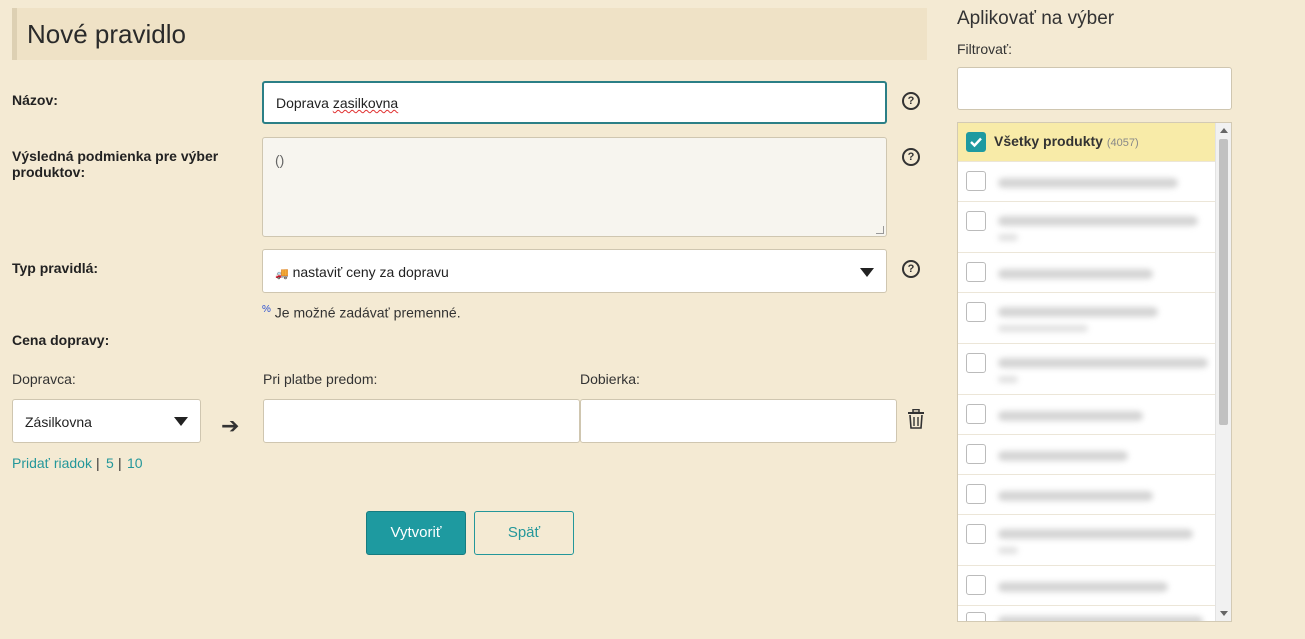 The height and width of the screenshot is (639, 1305). I want to click on add-10-rows-link: 10, so click(135, 463).